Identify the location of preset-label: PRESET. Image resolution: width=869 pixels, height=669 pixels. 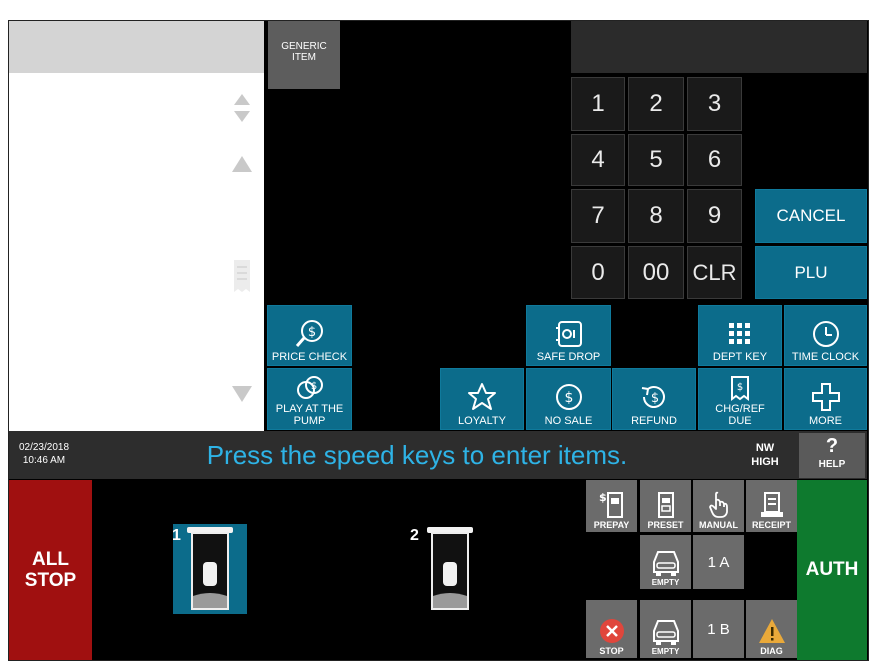
(665, 525).